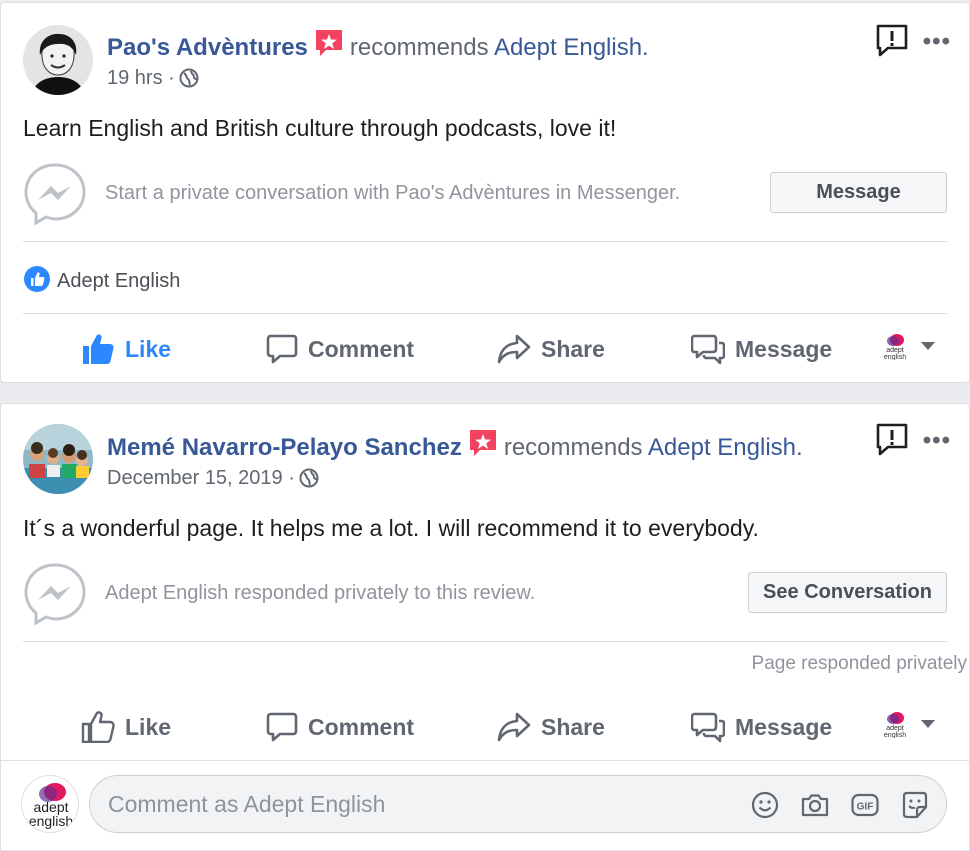 Image resolution: width=970 pixels, height=851 pixels. What do you see at coordinates (50, 804) in the screenshot?
I see `composer-avatar: adept english` at bounding box center [50, 804].